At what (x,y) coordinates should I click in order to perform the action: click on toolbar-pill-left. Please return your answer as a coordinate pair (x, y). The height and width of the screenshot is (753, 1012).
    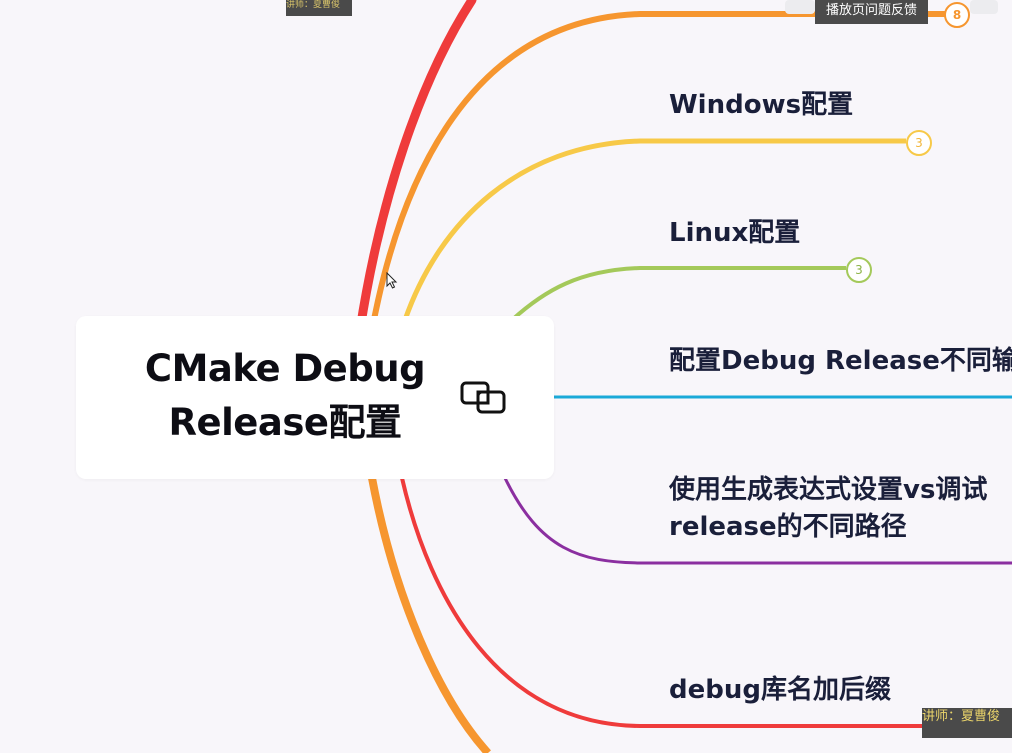
    Looking at the image, I should click on (800, 7).